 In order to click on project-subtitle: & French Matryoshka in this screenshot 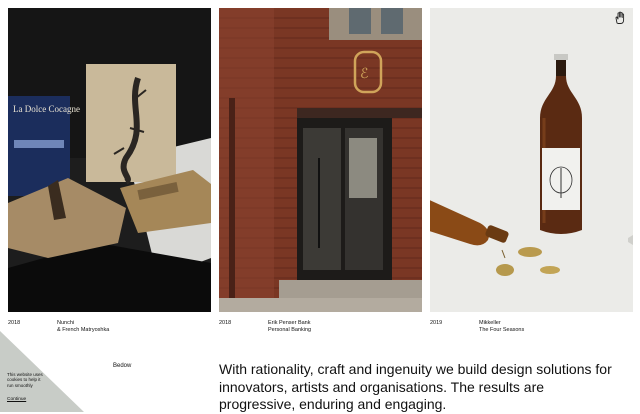, I will do `click(83, 330)`.